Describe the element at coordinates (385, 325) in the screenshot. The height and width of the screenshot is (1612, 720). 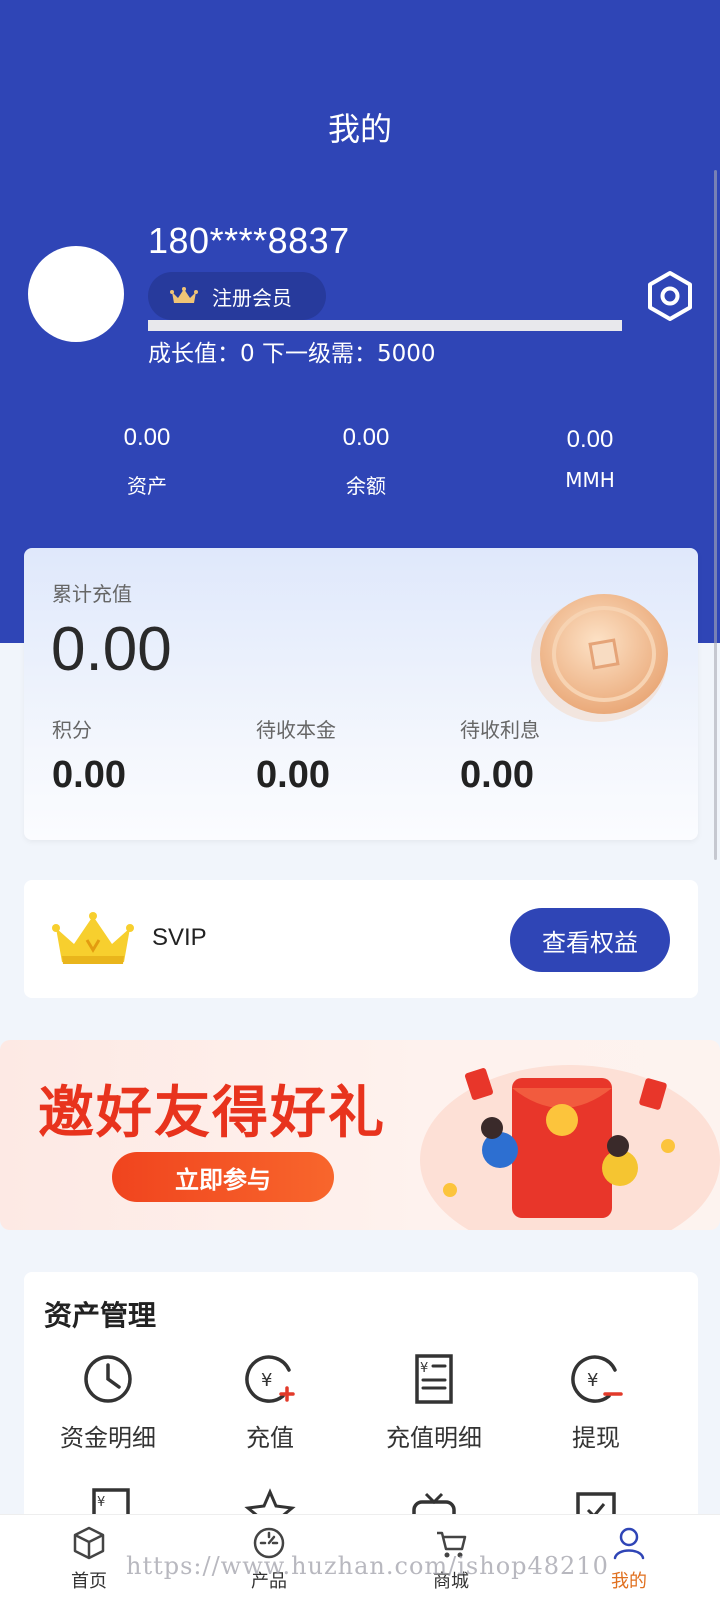
I see `growth-progress-bar` at that location.